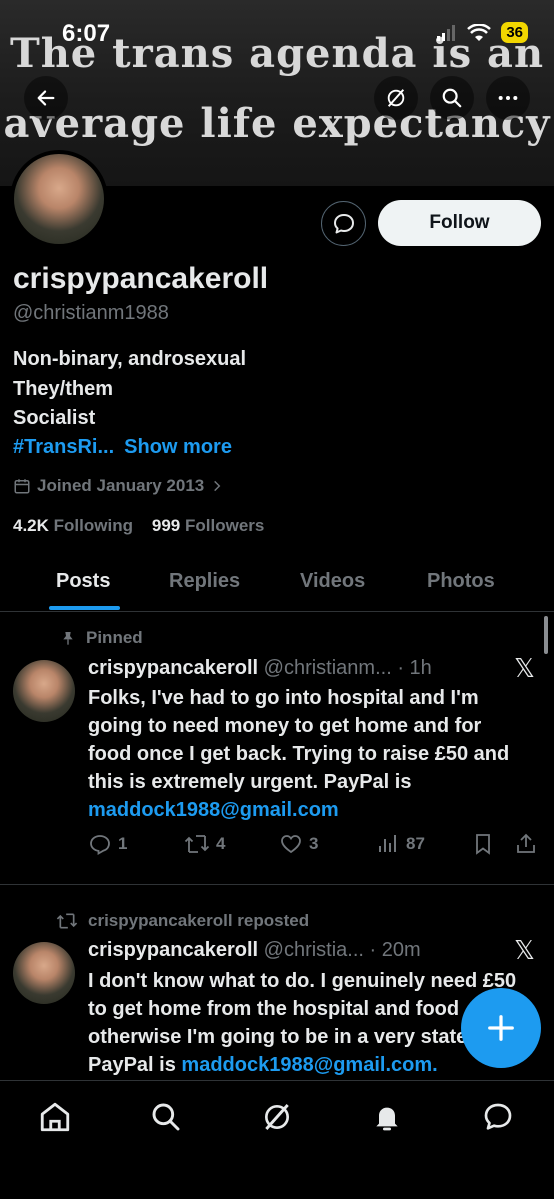  I want to click on display-name: crispypancakeroll, so click(141, 278).